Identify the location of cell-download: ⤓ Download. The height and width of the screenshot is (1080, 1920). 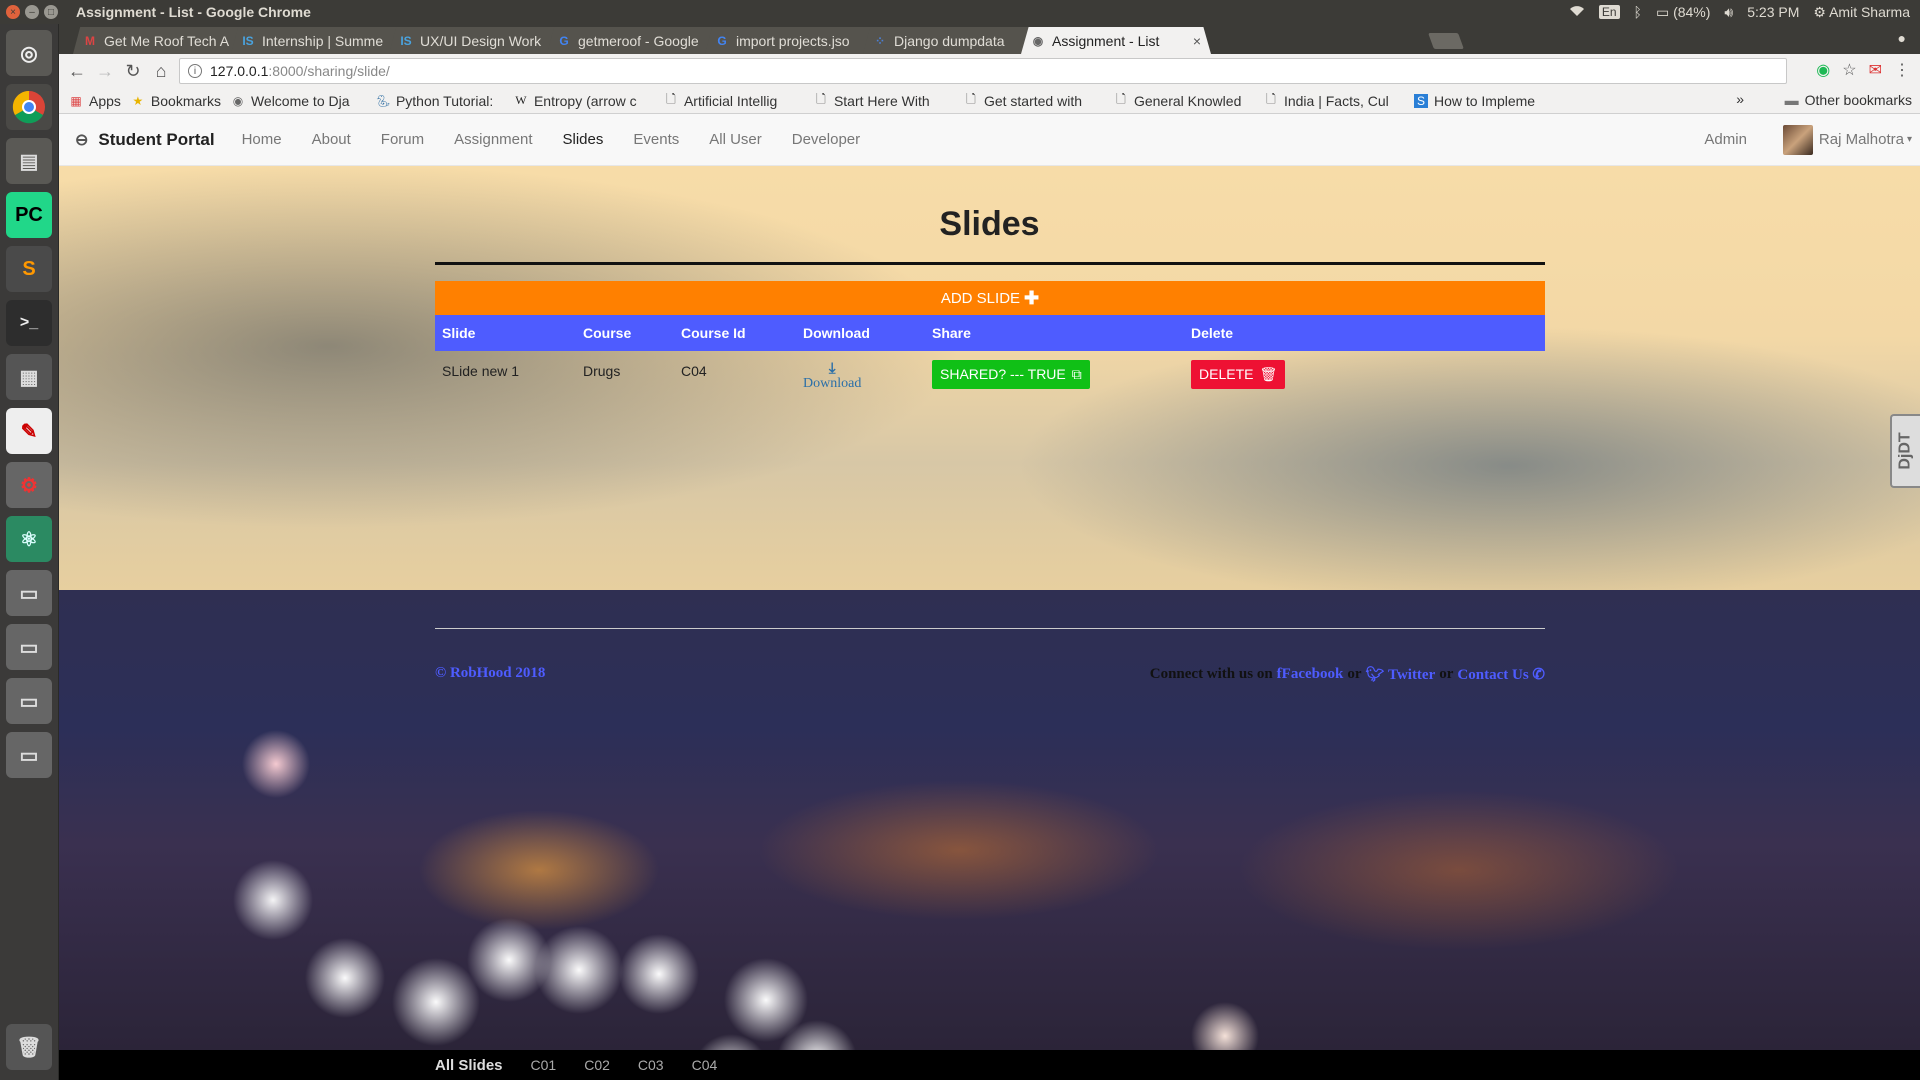
(832, 377).